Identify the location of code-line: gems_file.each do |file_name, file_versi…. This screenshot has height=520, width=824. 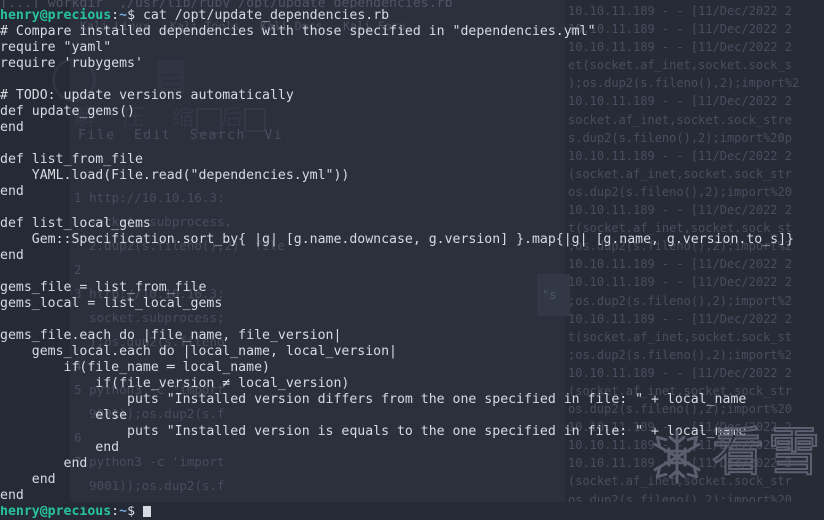
(171, 335).